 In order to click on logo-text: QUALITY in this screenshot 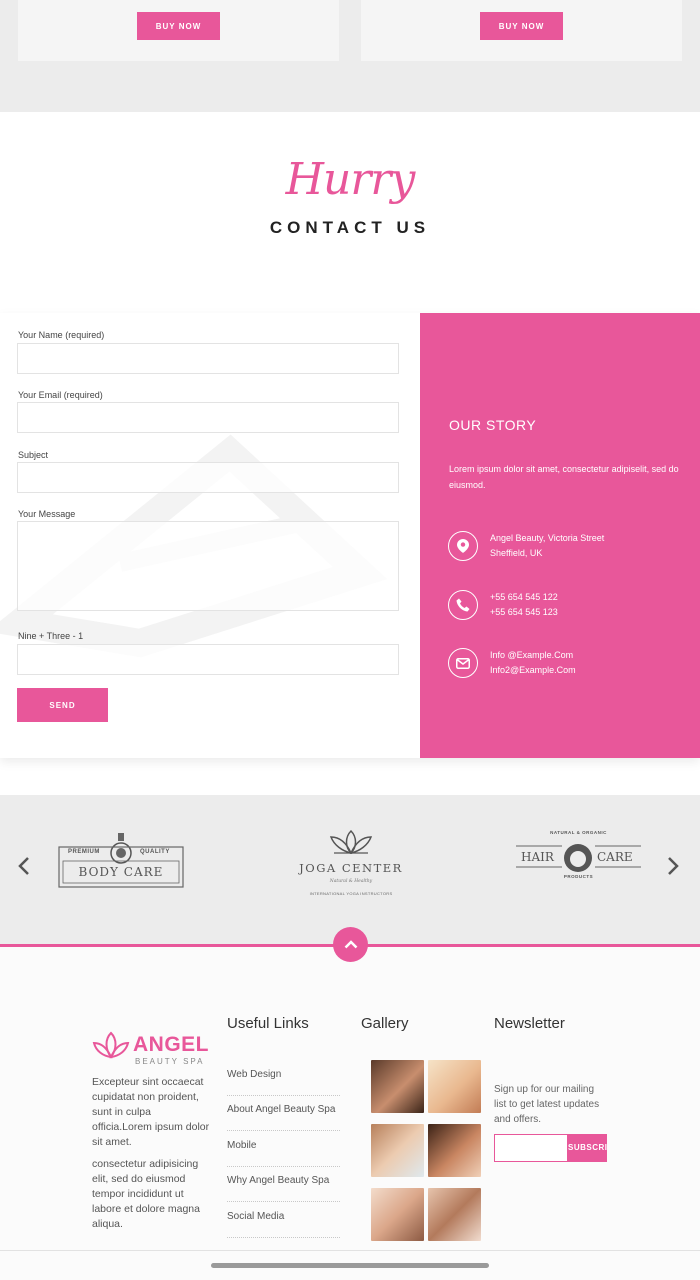, I will do `click(155, 852)`.